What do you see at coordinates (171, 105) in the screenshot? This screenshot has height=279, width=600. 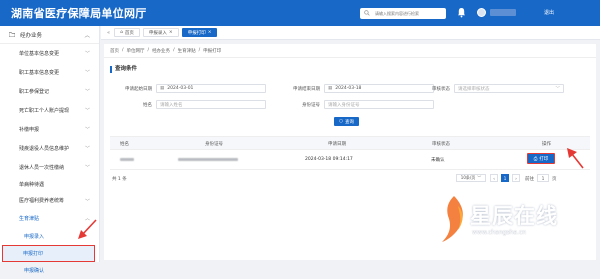 I see `name-placeholder: 请输入姓名` at bounding box center [171, 105].